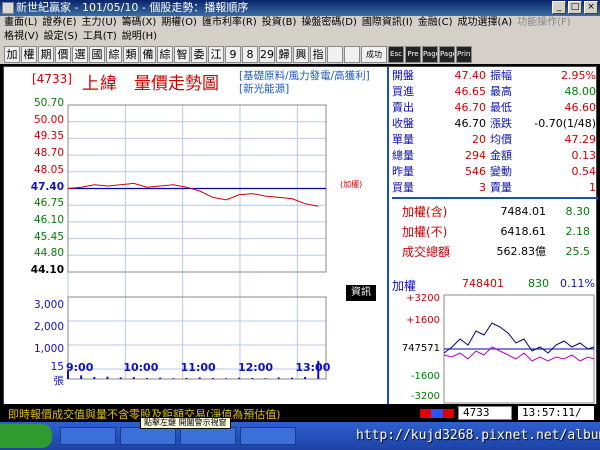 This screenshot has width=600, height=450. What do you see at coordinates (304, 89) in the screenshot?
I see `concept-tags: [新光能源]` at bounding box center [304, 89].